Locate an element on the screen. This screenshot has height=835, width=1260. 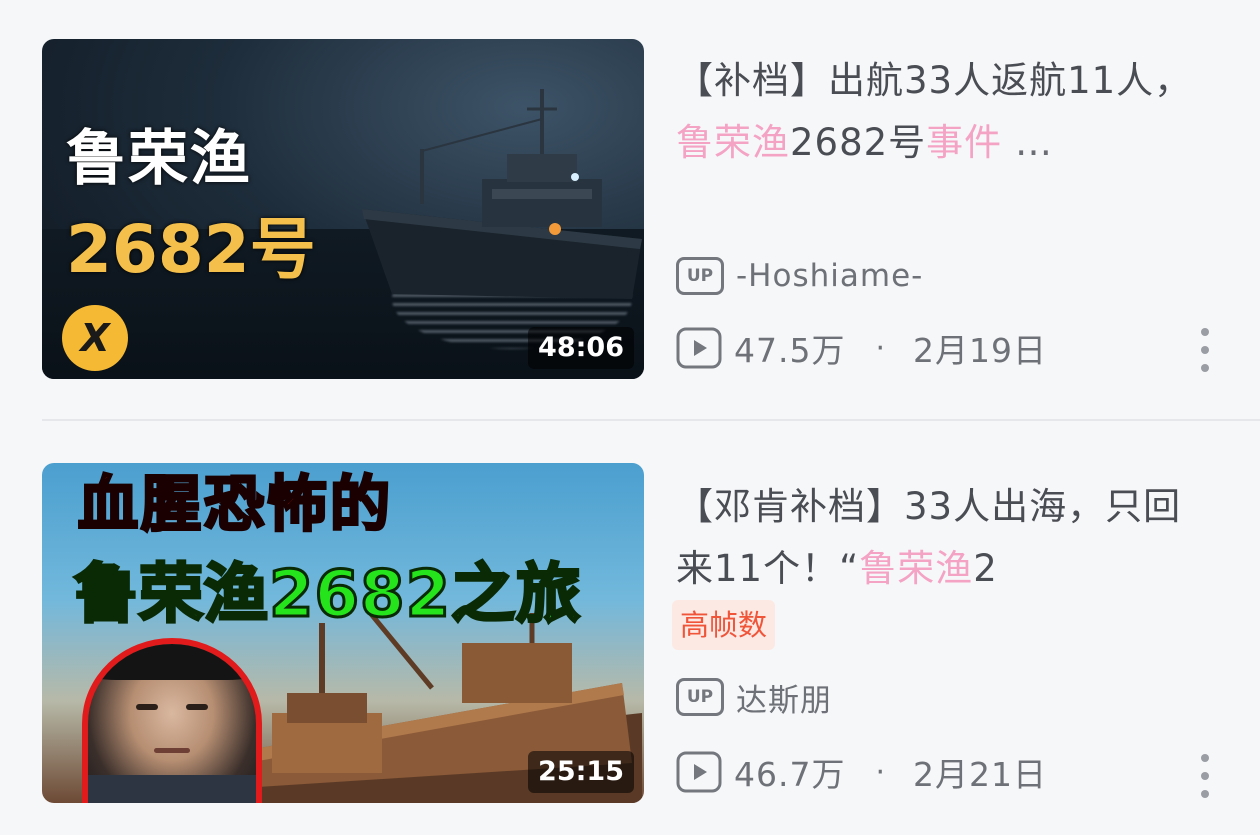
uploader-row: UP 达斯朋 is located at coordinates (754, 697).